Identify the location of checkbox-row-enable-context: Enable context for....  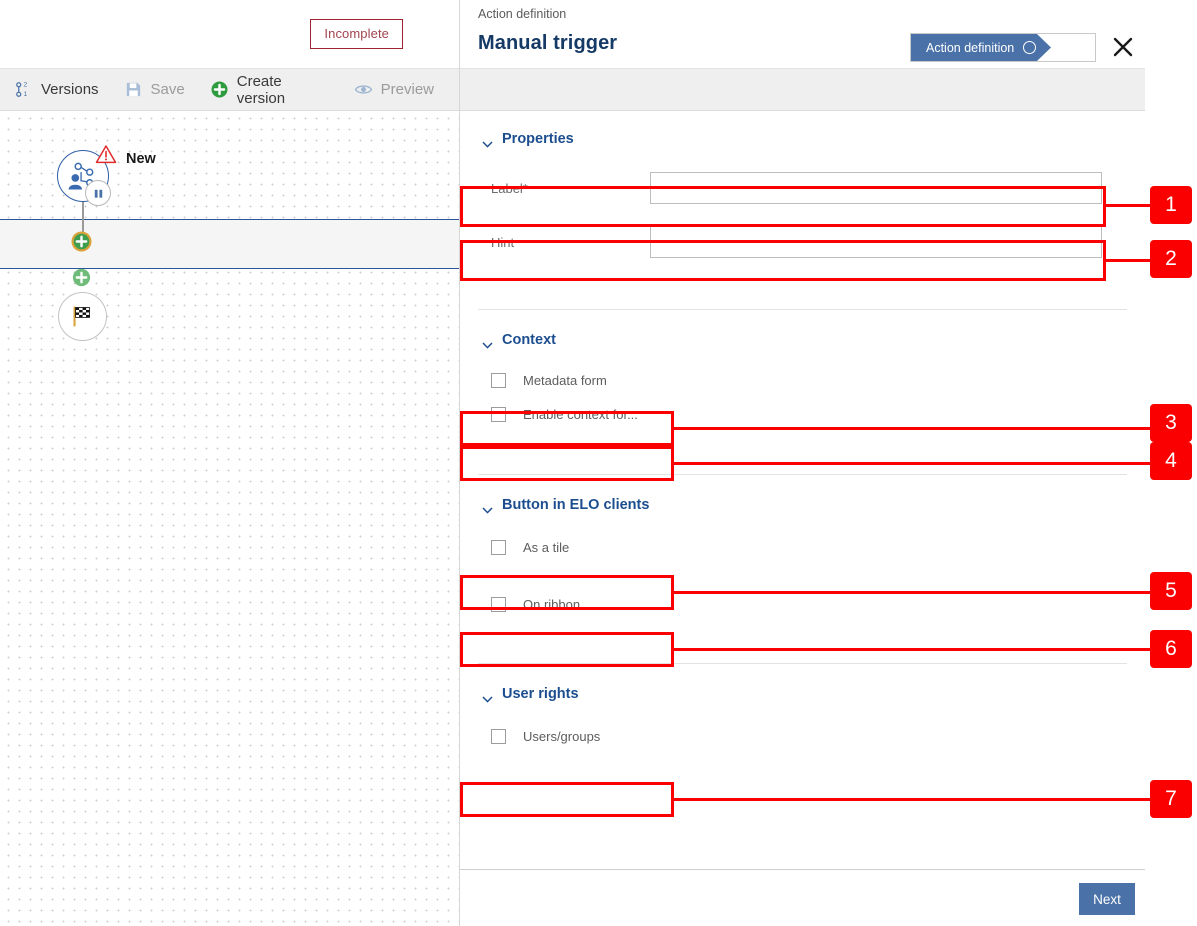
(802, 414).